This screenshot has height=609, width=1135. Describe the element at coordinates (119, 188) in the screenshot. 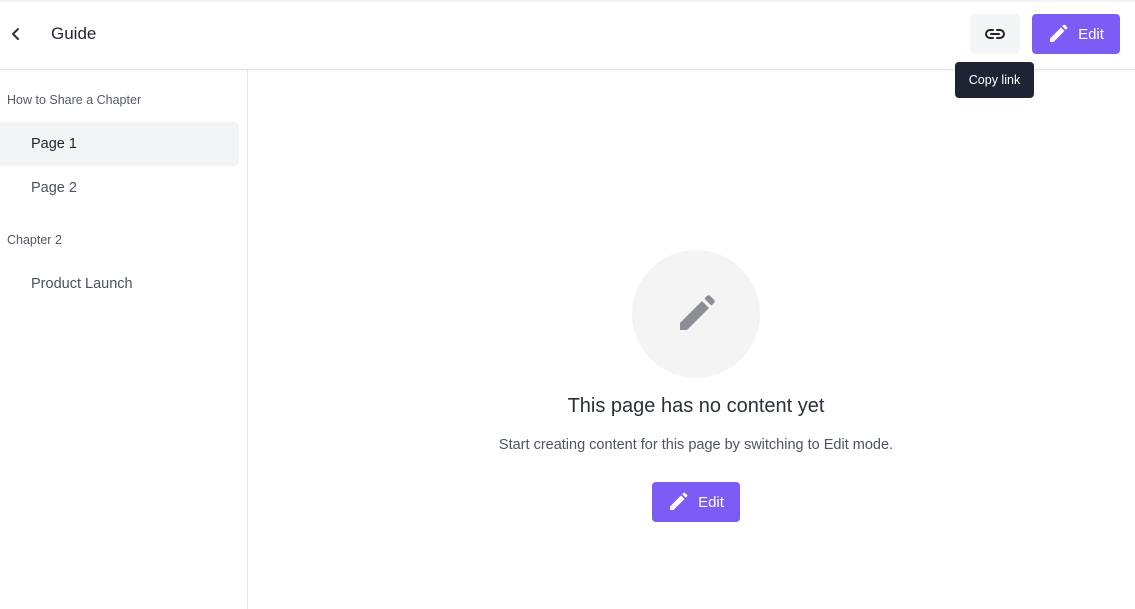

I see `sidebar-item-page-2: Page 2` at that location.